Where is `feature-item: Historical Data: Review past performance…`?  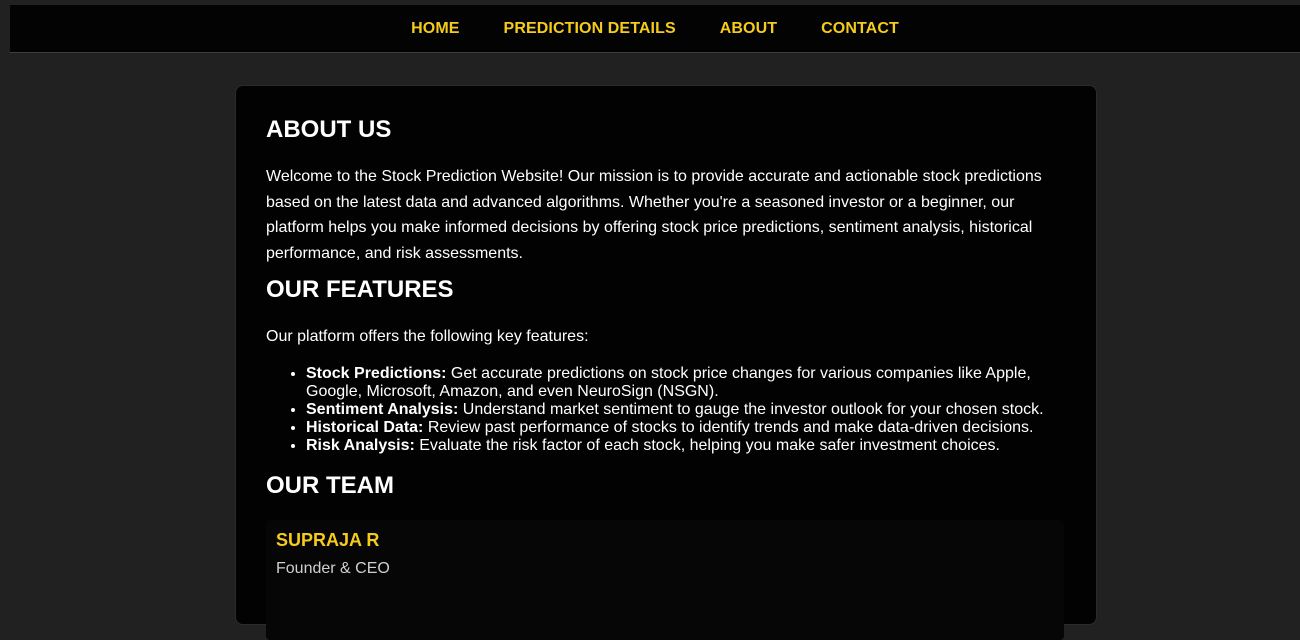
feature-item: Historical Data: Review past performance… is located at coordinates (686, 428).